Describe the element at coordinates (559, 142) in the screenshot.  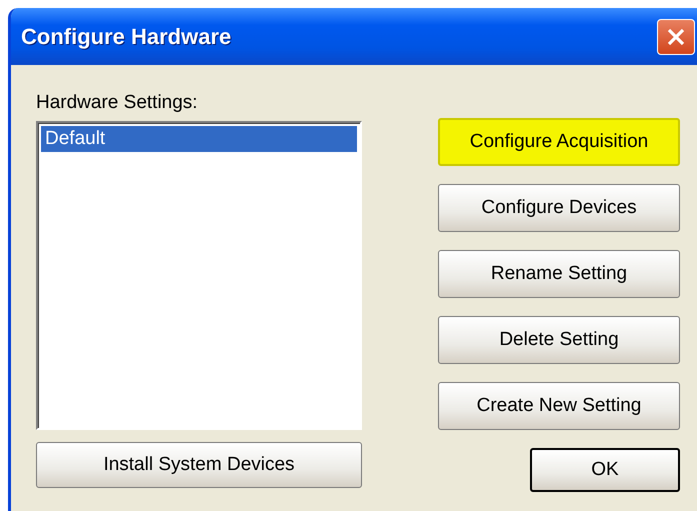
I see `action-button: Configure Acquisition` at that location.